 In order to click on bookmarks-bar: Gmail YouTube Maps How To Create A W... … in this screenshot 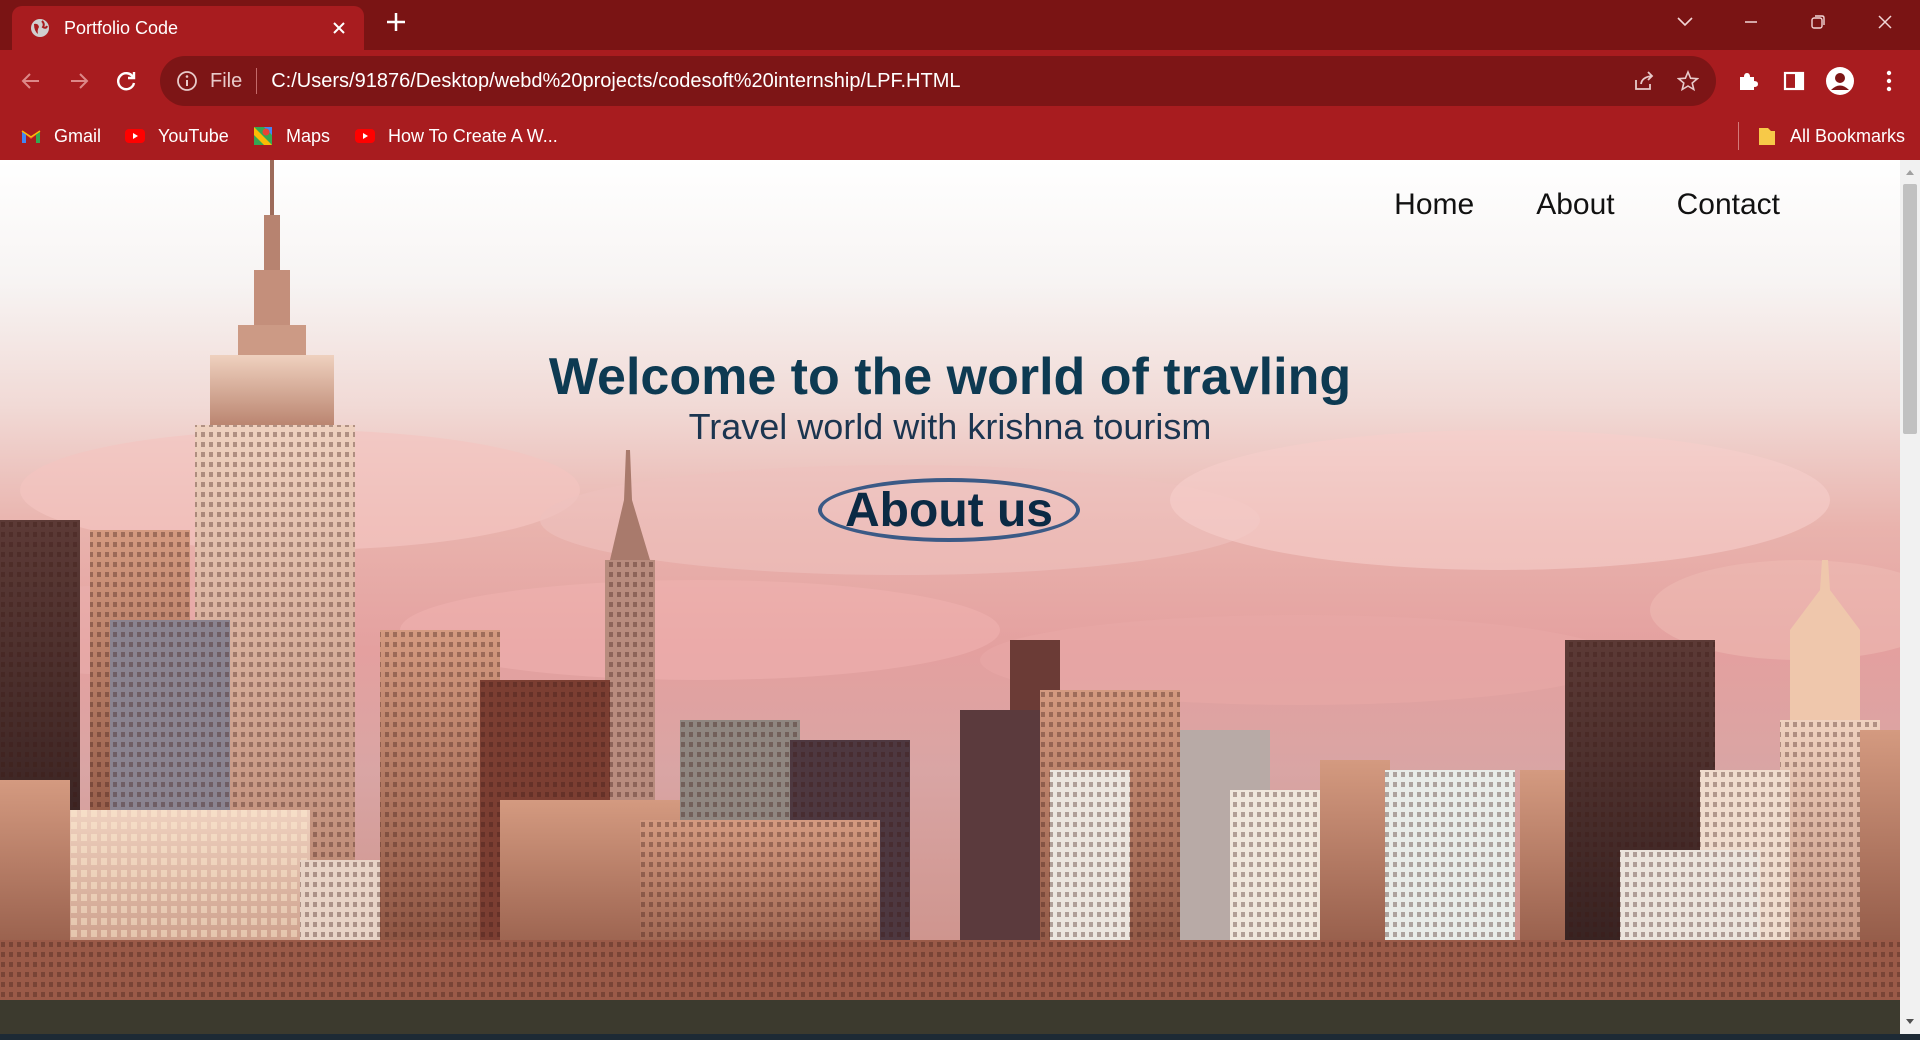, I will do `click(960, 136)`.